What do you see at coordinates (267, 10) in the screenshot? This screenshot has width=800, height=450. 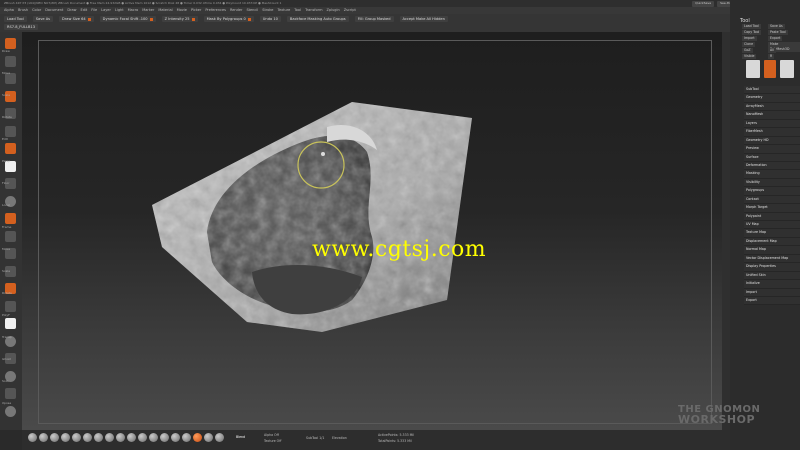 I see `menu-item-stroke: Stroke` at bounding box center [267, 10].